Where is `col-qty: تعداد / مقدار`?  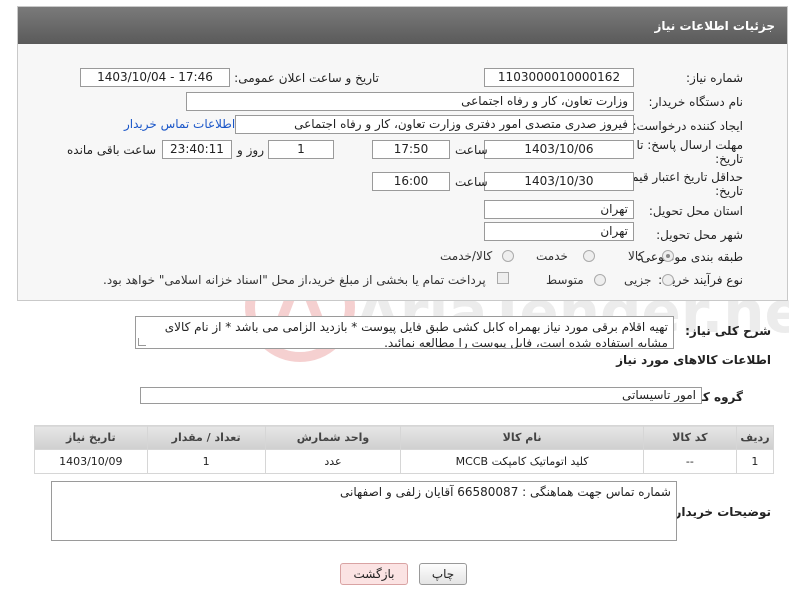
col-qty: تعداد / مقدار is located at coordinates (206, 437).